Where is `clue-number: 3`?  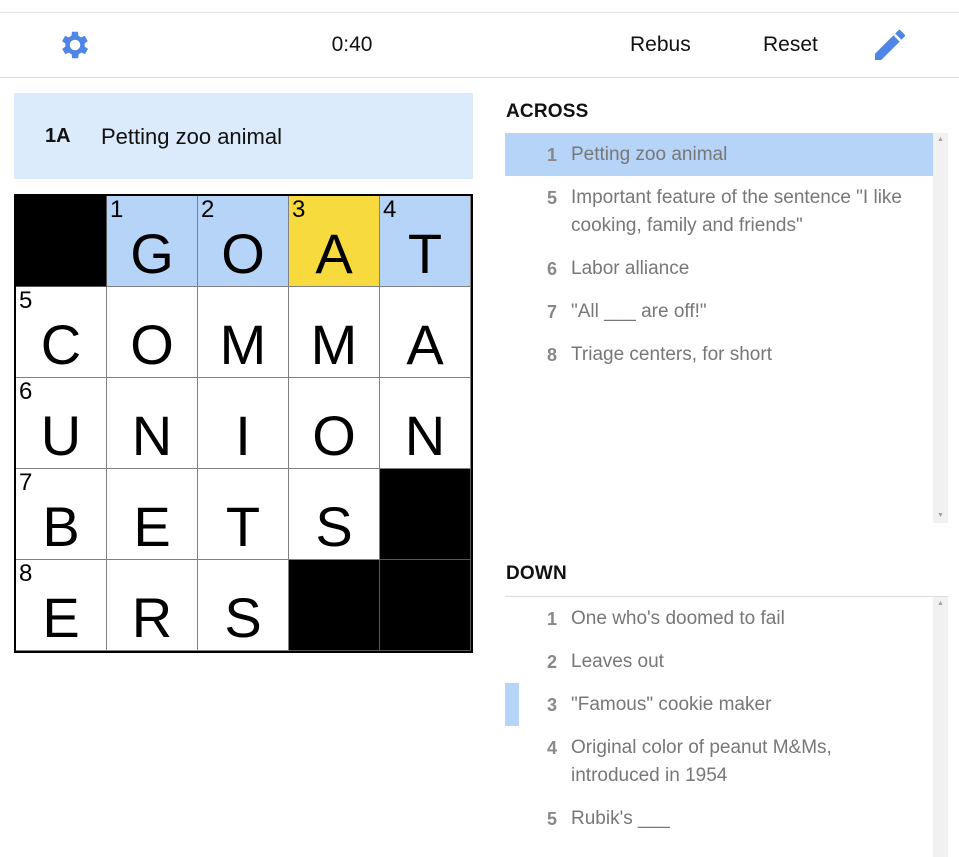
clue-number: 3 is located at coordinates (551, 705).